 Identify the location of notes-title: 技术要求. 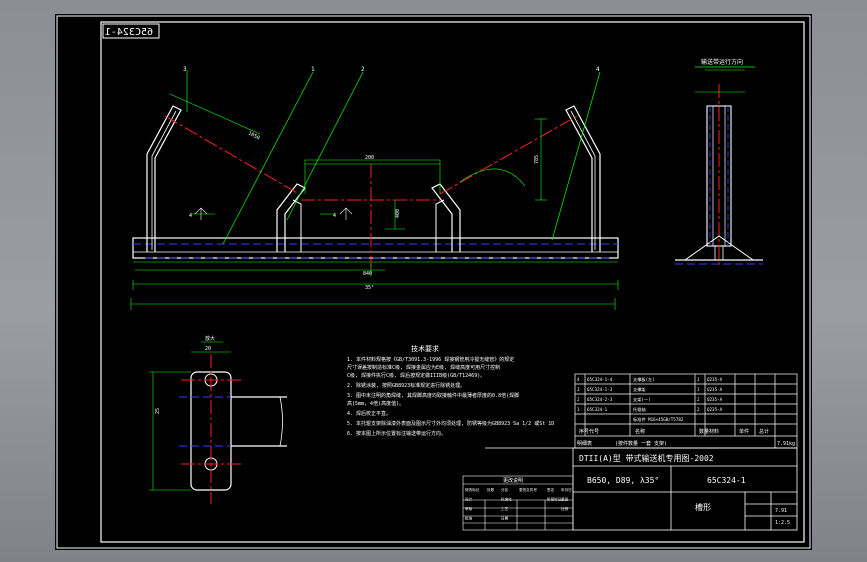
(425, 348).